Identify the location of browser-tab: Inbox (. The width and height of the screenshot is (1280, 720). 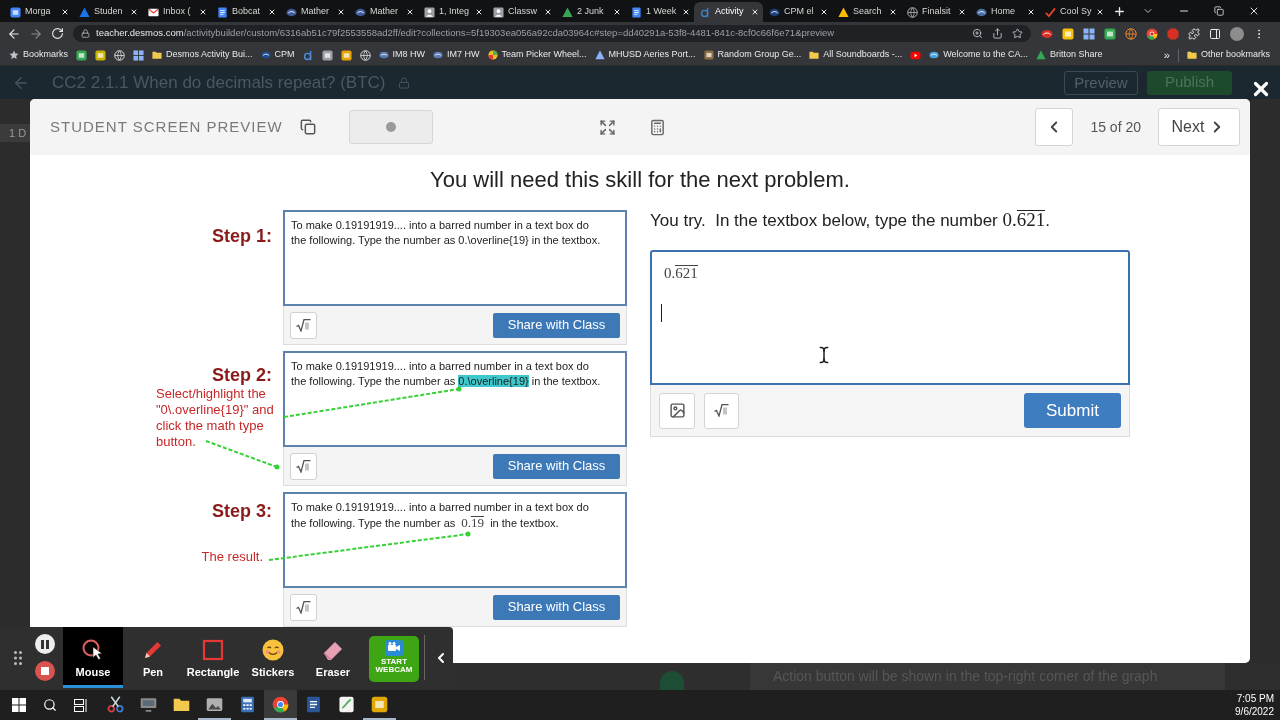
(176, 12).